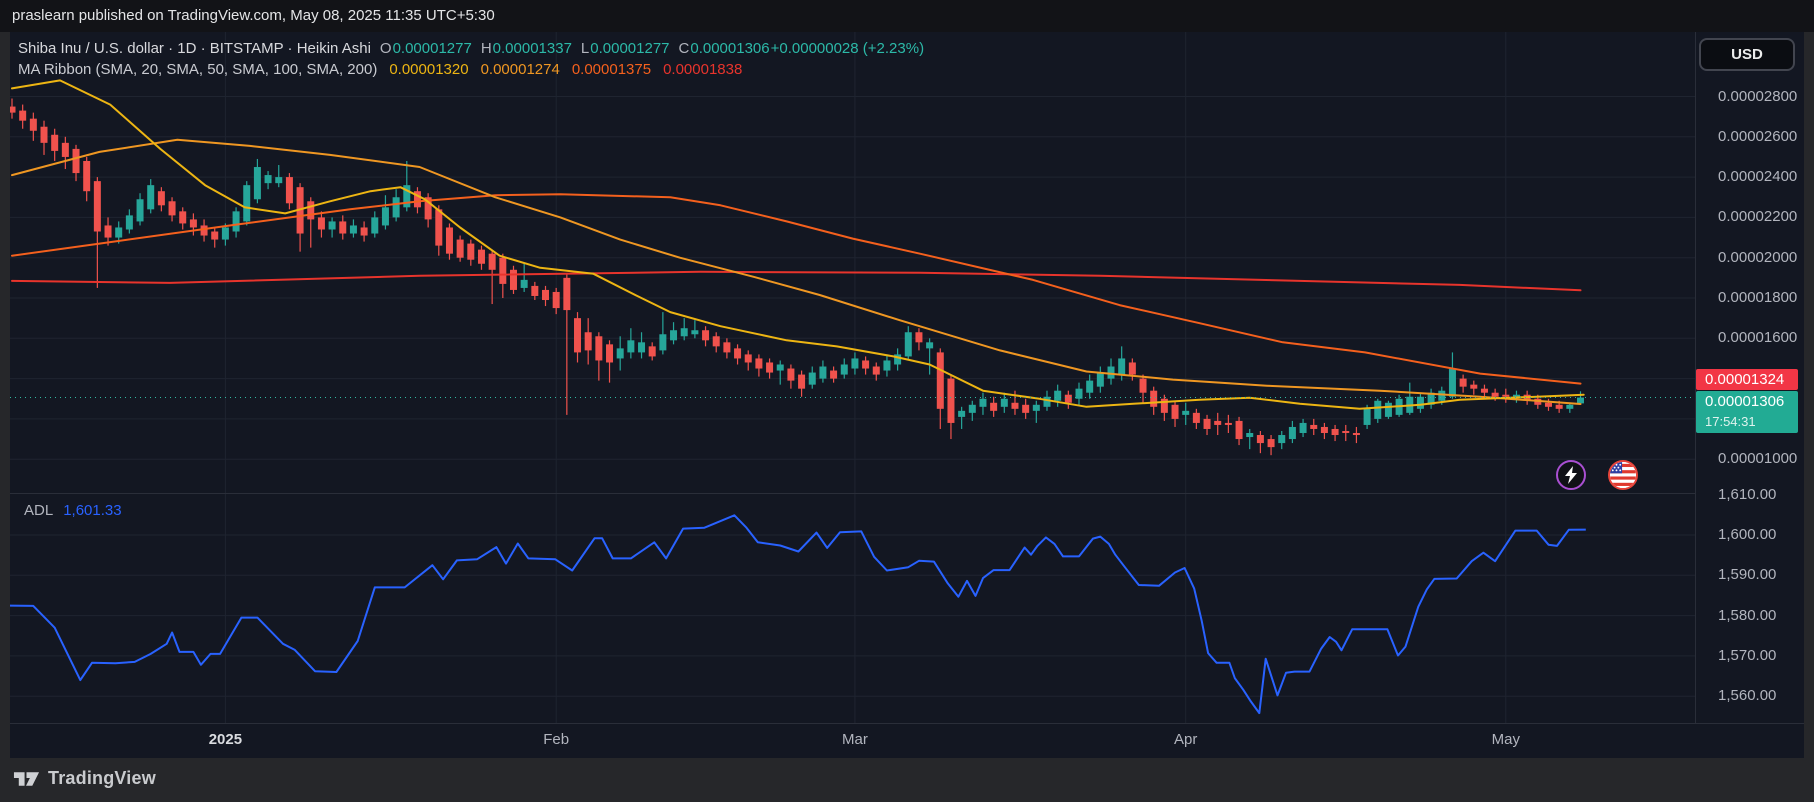 The width and height of the screenshot is (1814, 802). Describe the element at coordinates (1505, 739) in the screenshot. I see `time-axis-label: May` at that location.